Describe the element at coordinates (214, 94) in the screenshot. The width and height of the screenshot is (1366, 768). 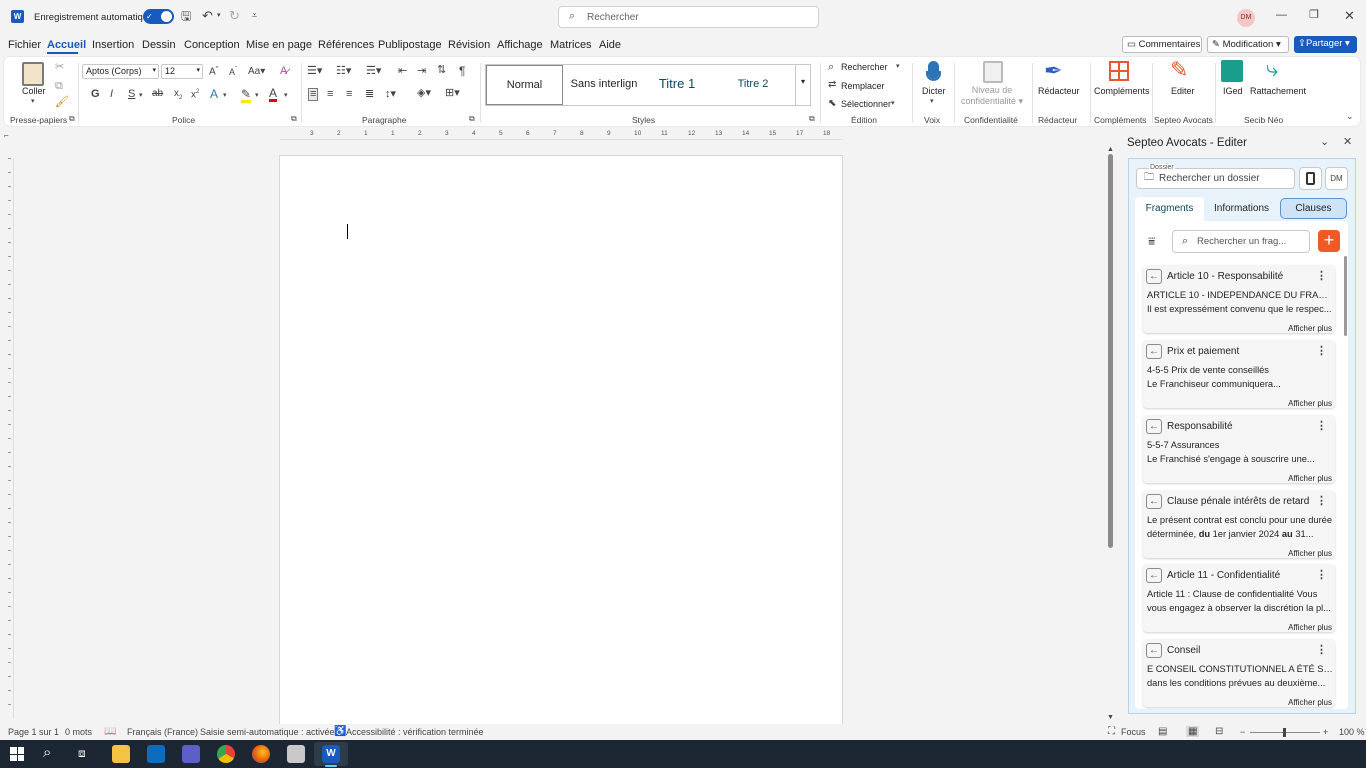
I see `text-effects-icon: A` at that location.